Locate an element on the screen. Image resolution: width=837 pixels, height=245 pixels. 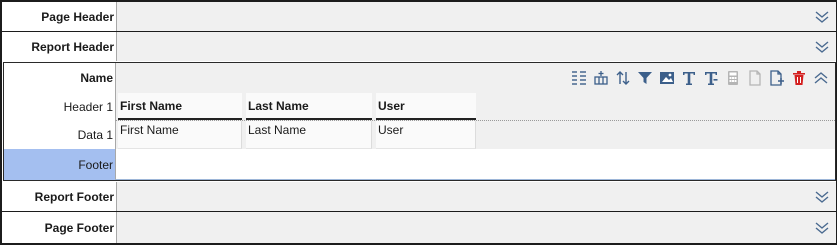
band-label: Report Footer is located at coordinates (74, 196).